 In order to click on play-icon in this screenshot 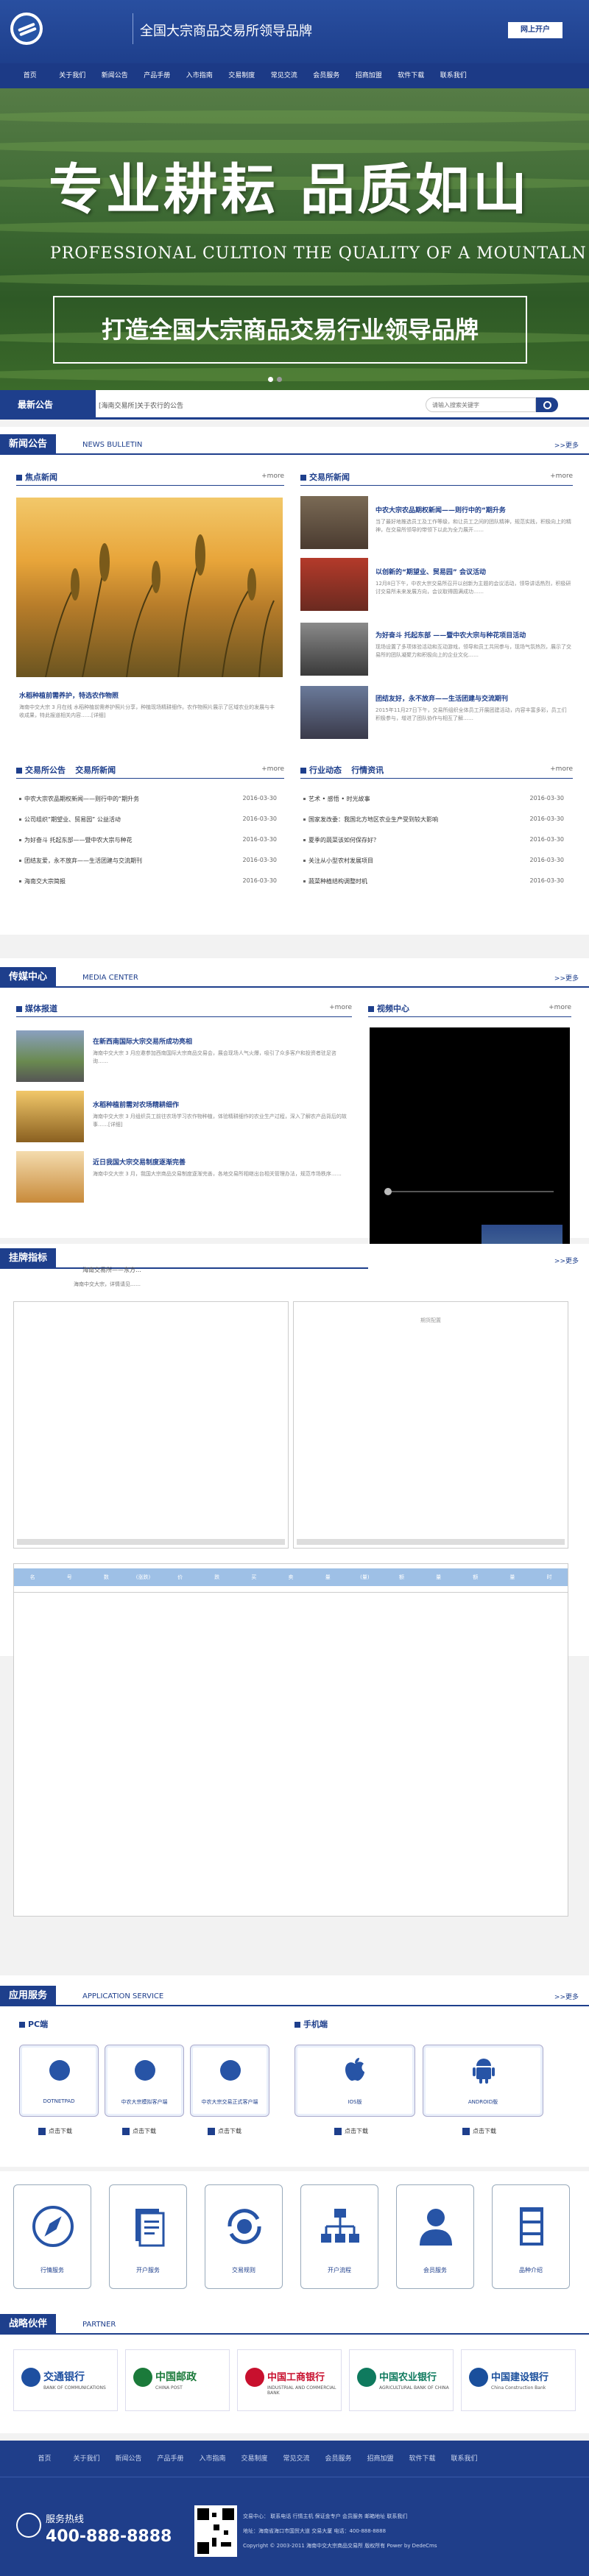, I will do `click(388, 1191)`.